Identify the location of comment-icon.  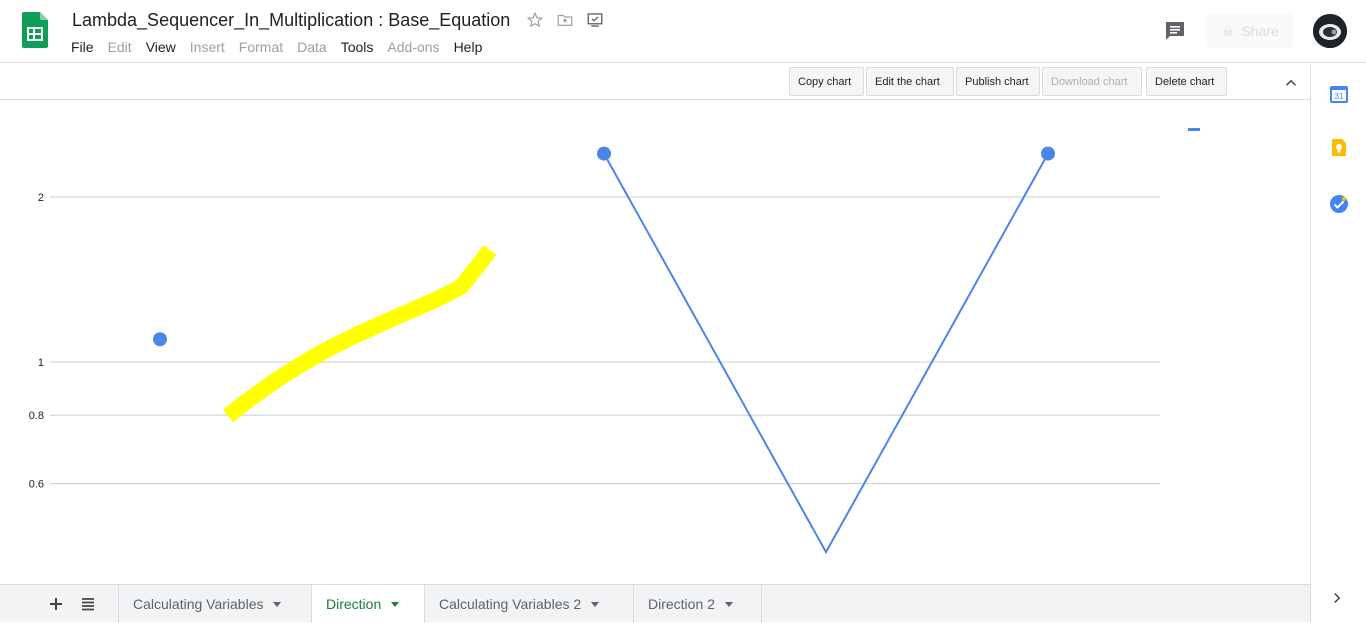
(1175, 31).